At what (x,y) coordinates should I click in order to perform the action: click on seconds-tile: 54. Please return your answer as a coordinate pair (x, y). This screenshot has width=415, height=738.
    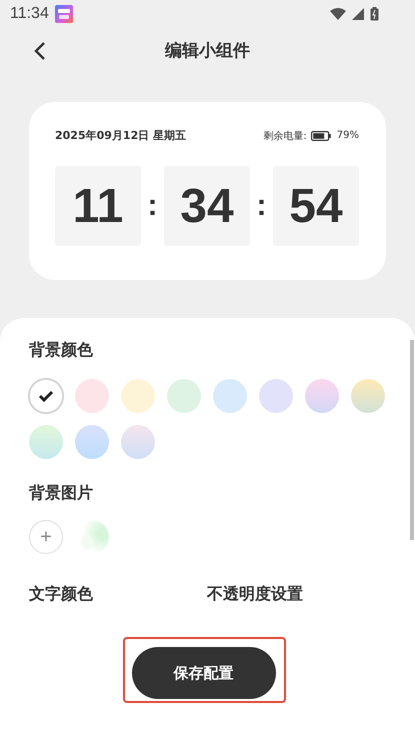
    Looking at the image, I should click on (316, 206).